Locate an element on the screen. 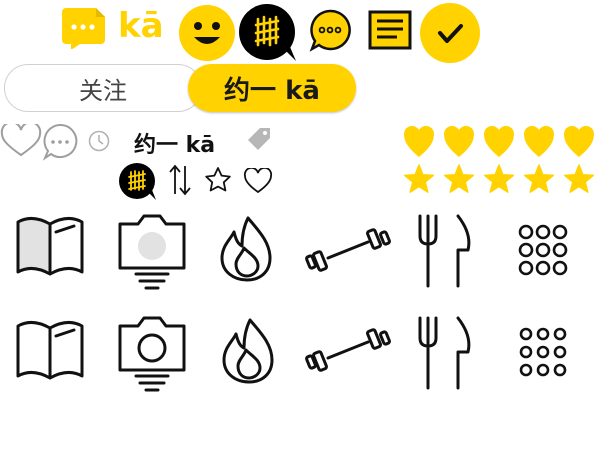 Image resolution: width=600 pixels, height=450 pixels. flame-icon is located at coordinates (247, 249).